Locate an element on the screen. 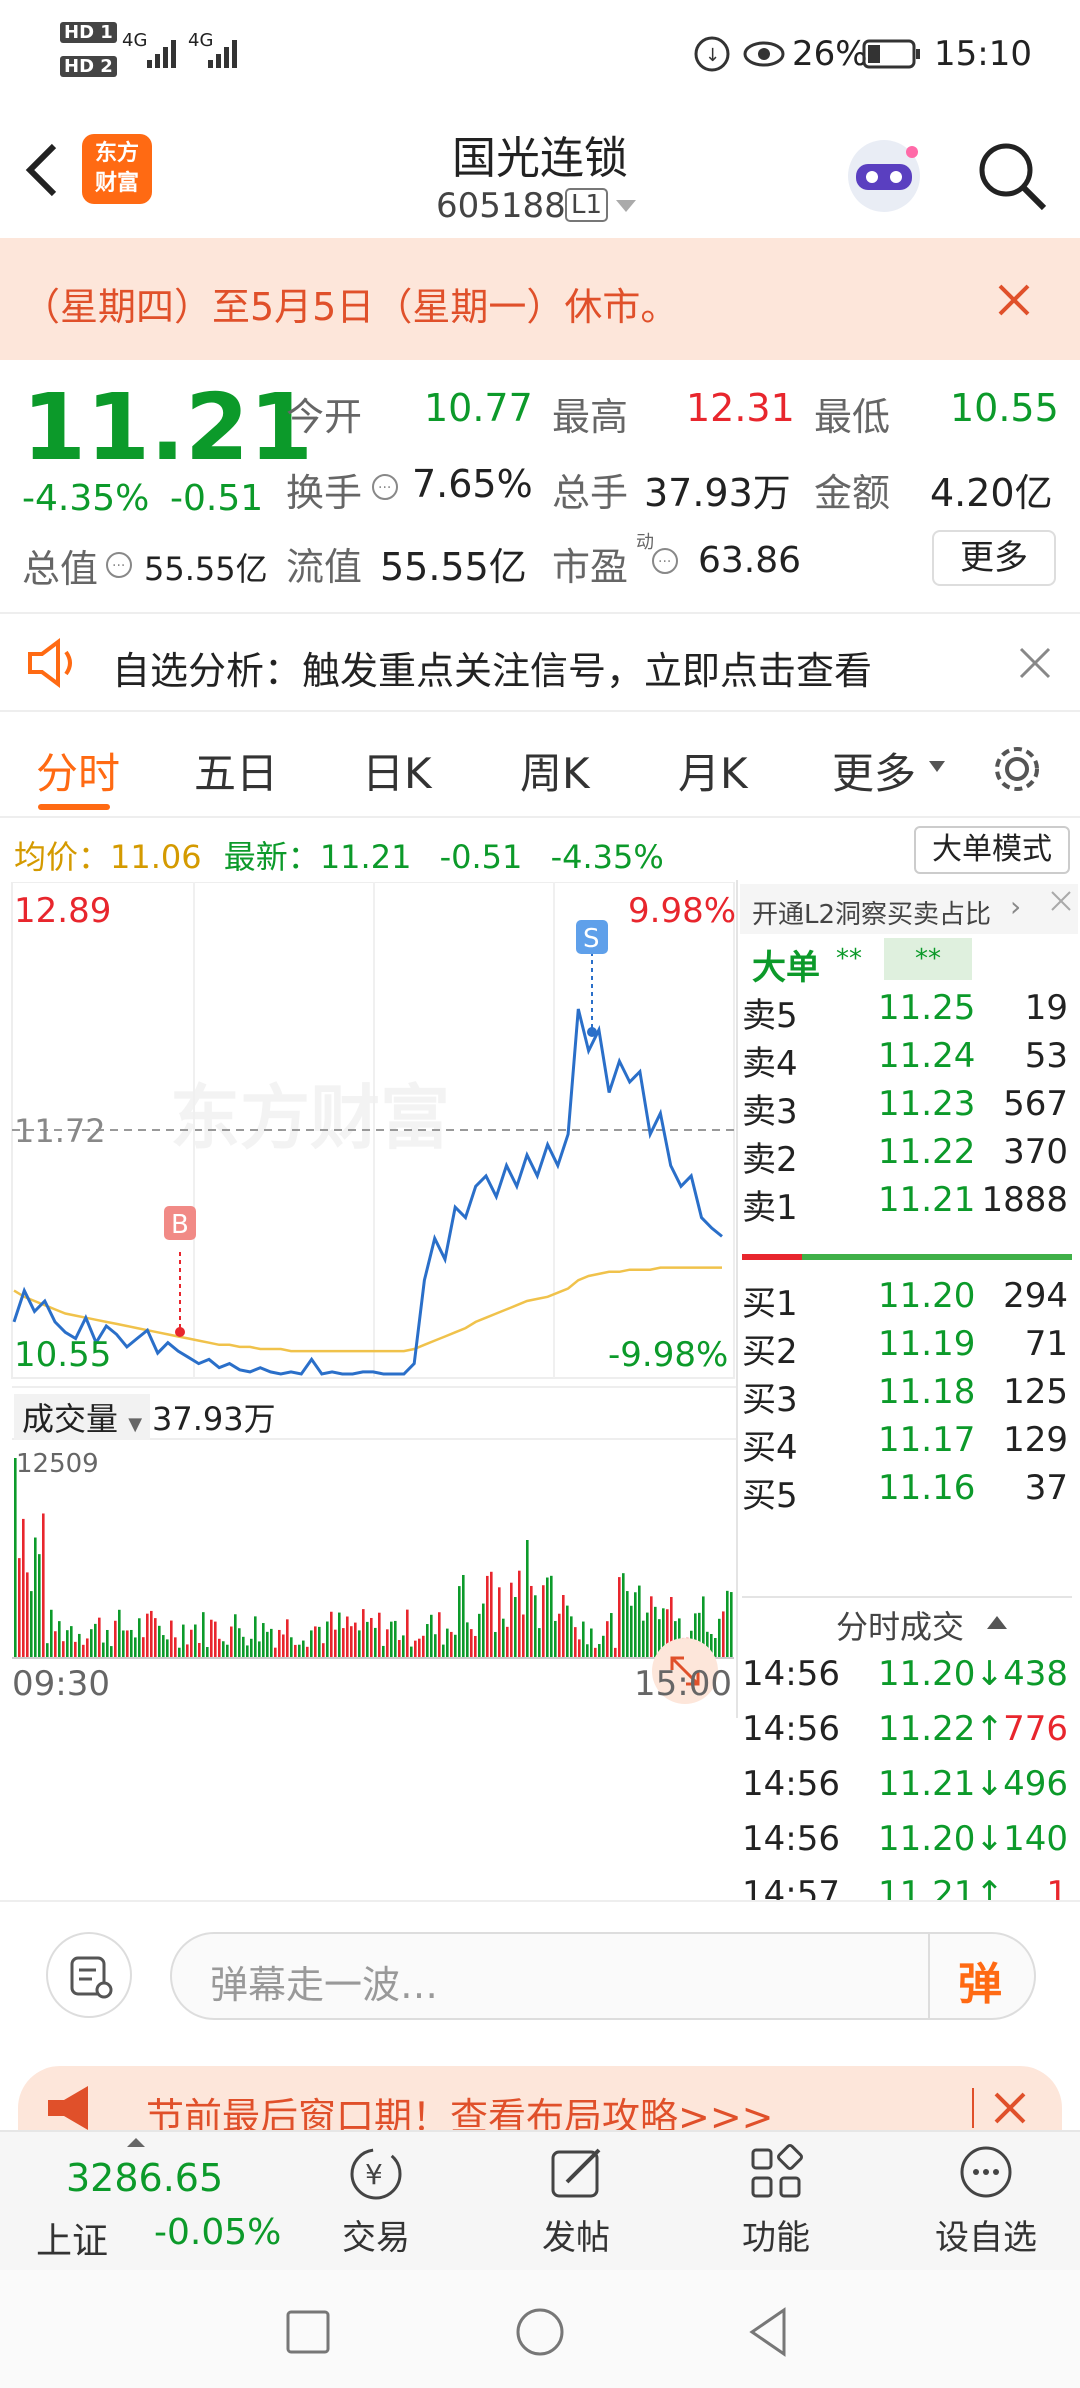 The width and height of the screenshot is (1080, 2388). price-chart: 东方财富 12.89 9.98% 11.72 10.55 -9.98% B S is located at coordinates (368, 1132).